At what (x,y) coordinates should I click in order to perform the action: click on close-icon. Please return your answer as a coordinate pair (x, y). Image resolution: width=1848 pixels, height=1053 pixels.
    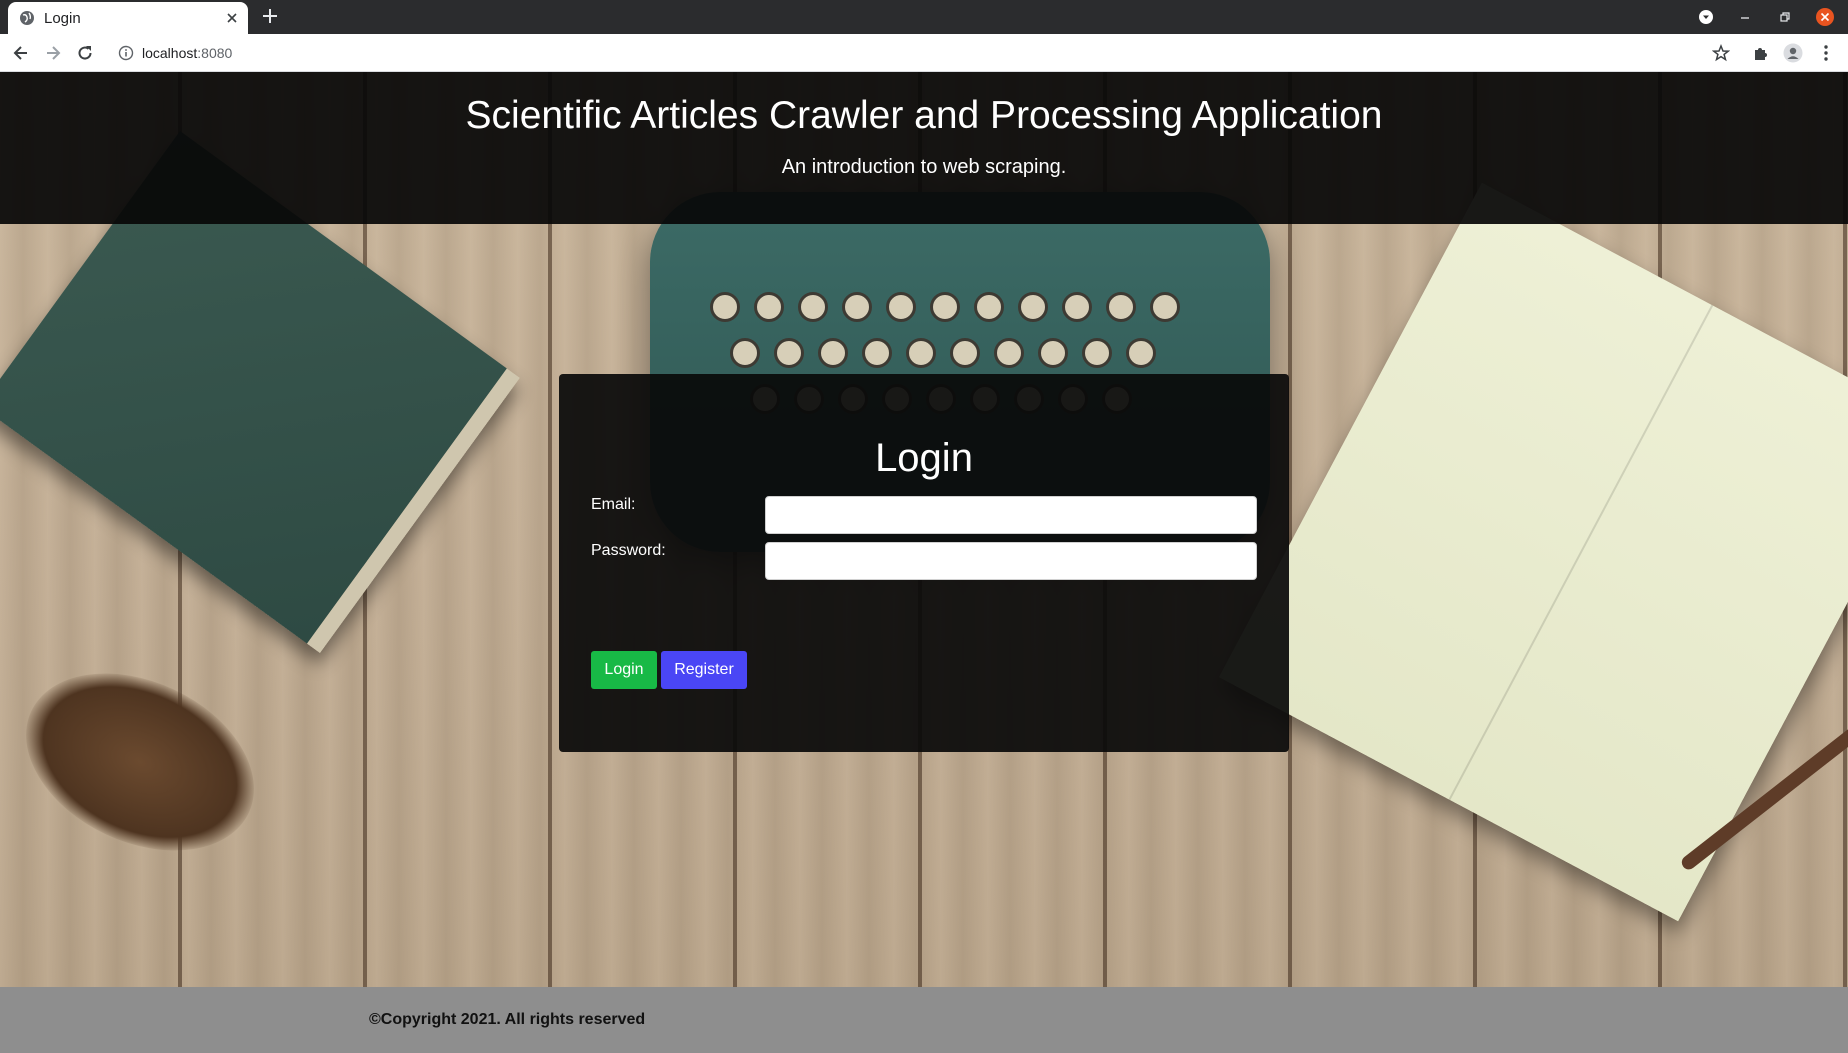
    Looking at the image, I should click on (232, 18).